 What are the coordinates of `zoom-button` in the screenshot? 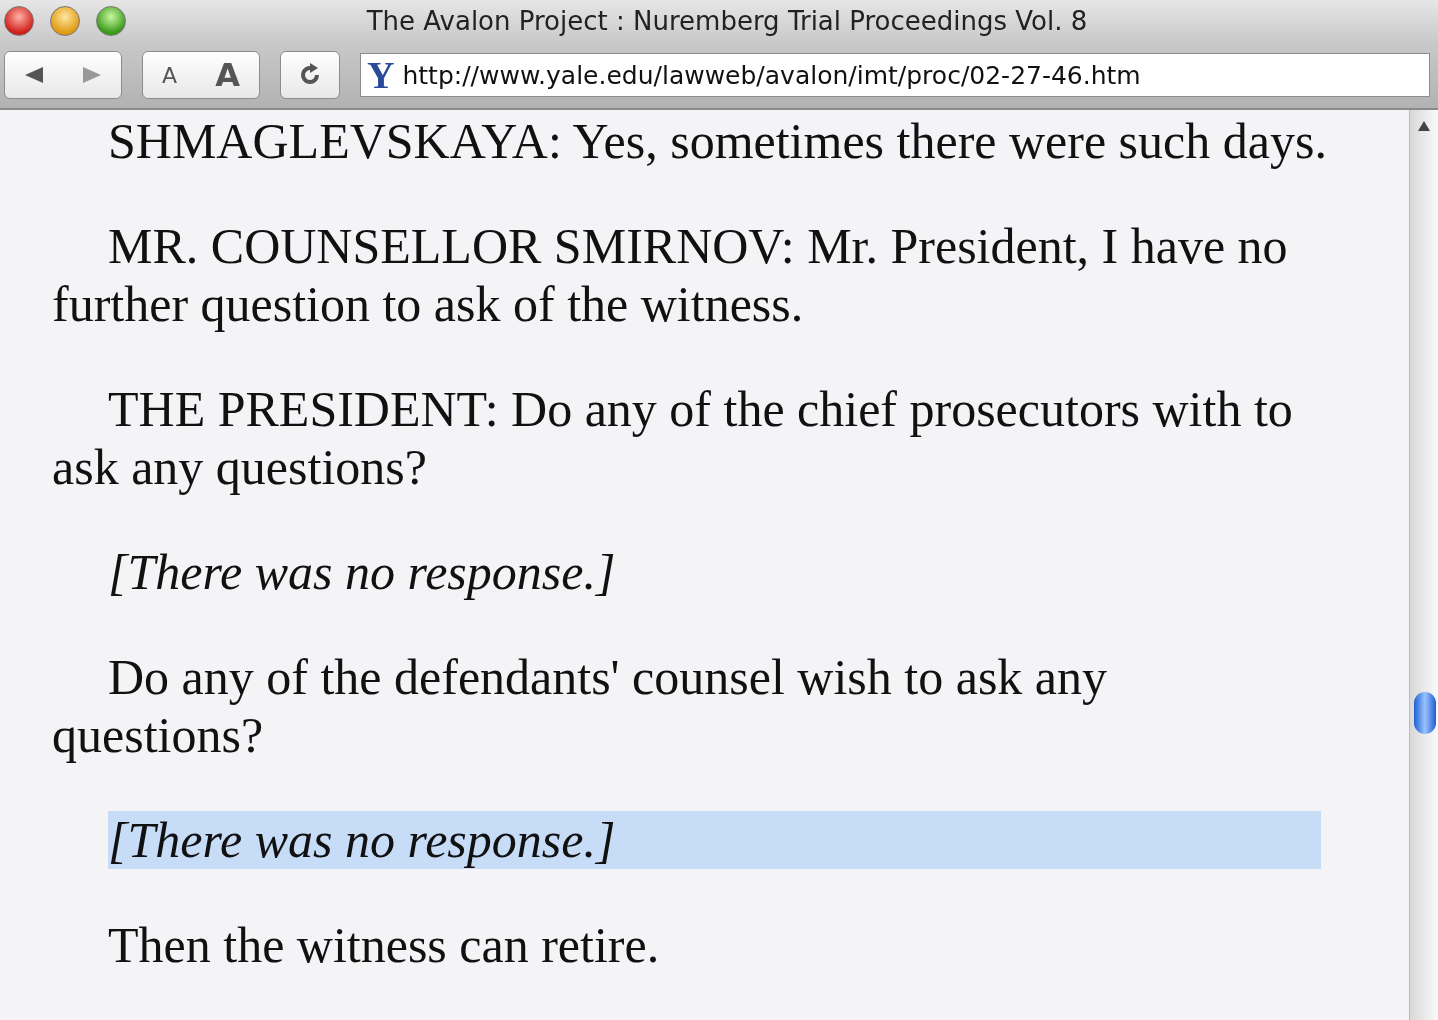 It's located at (111, 21).